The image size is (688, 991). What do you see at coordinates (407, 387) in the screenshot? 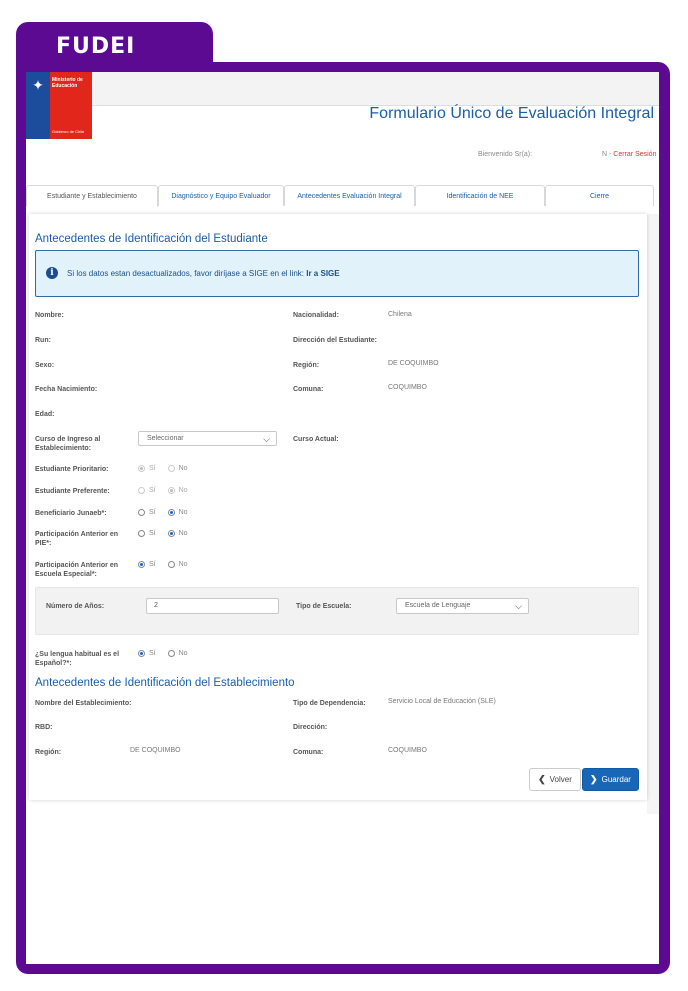
I see `value-comuna-estudiante: COQUIMBO` at bounding box center [407, 387].